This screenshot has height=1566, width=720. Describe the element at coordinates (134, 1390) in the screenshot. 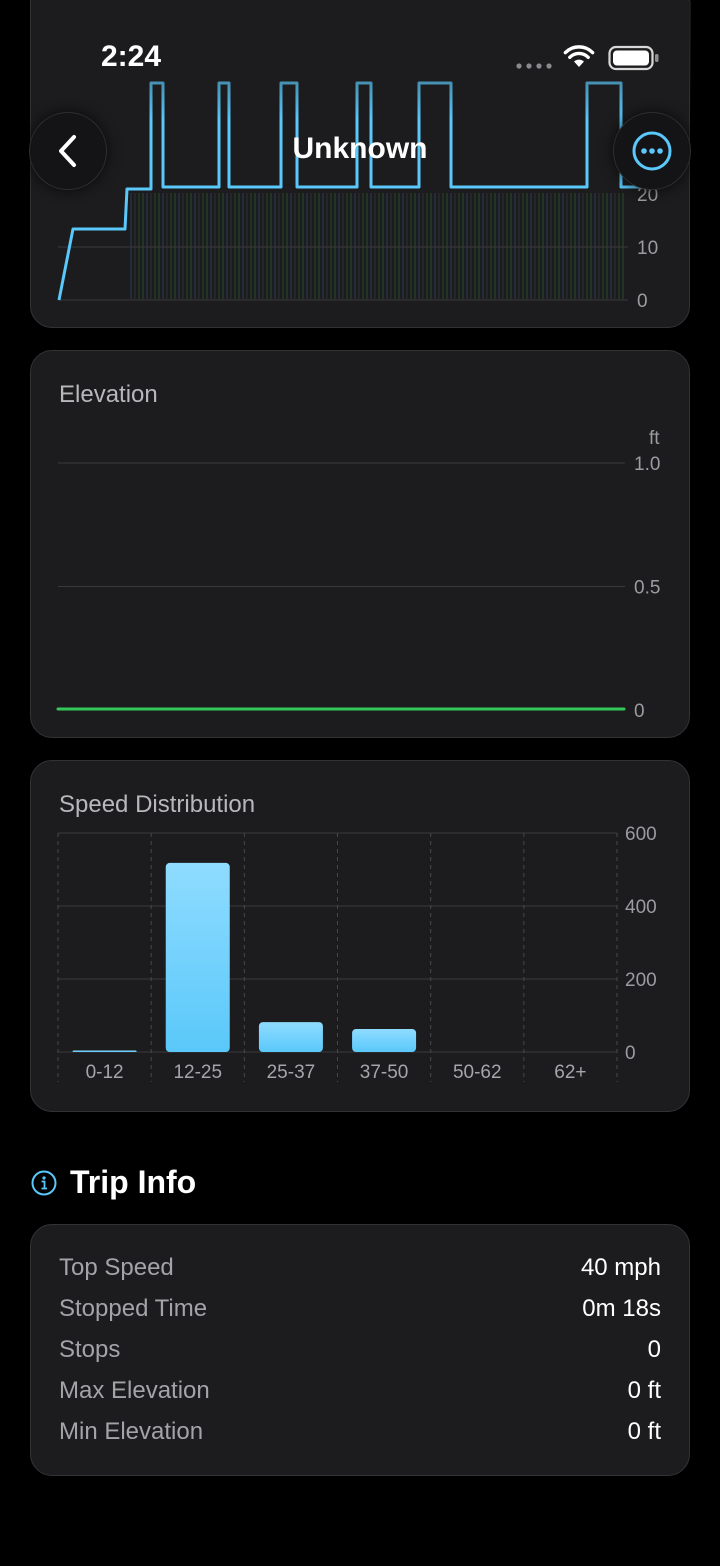

I see `info-label: Max Elevation` at that location.